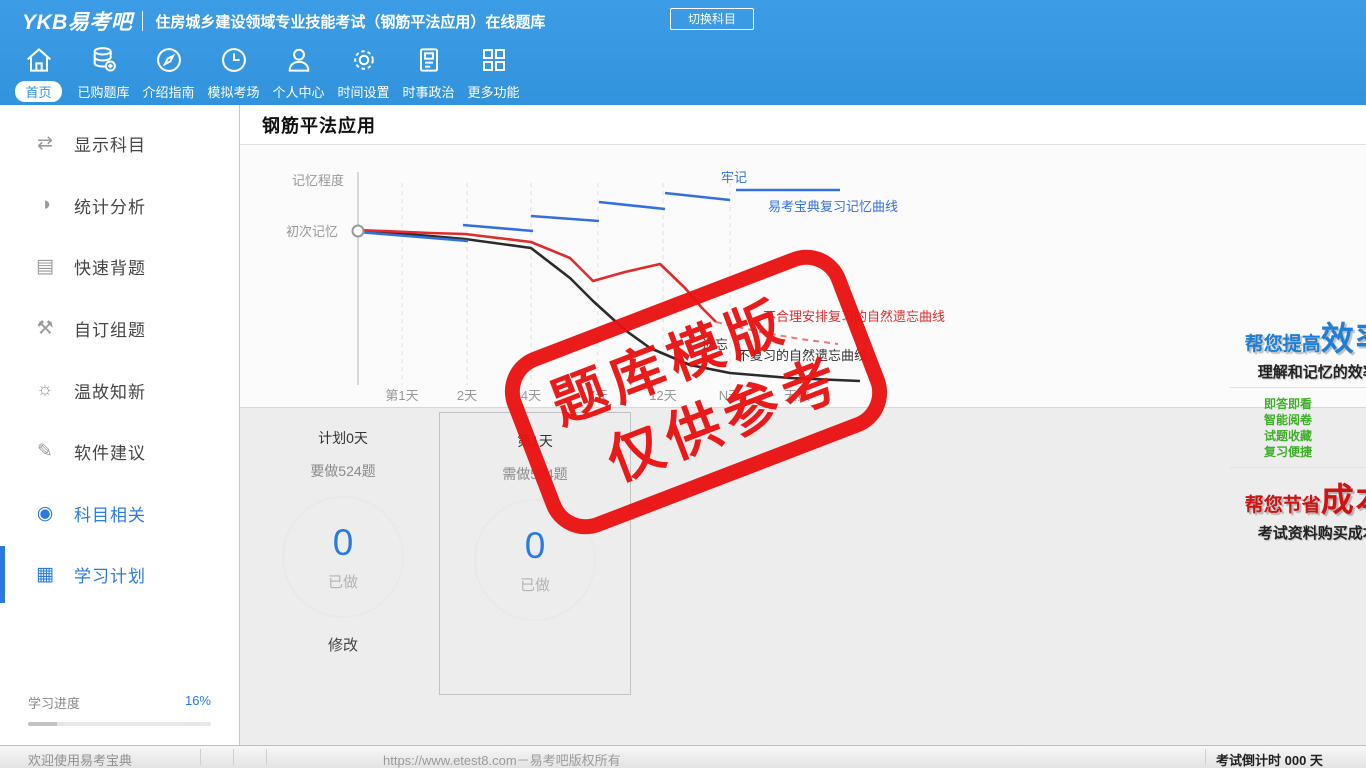  Describe the element at coordinates (493, 73) in the screenshot. I see `nav-item-more-functions: 更多功能` at that location.